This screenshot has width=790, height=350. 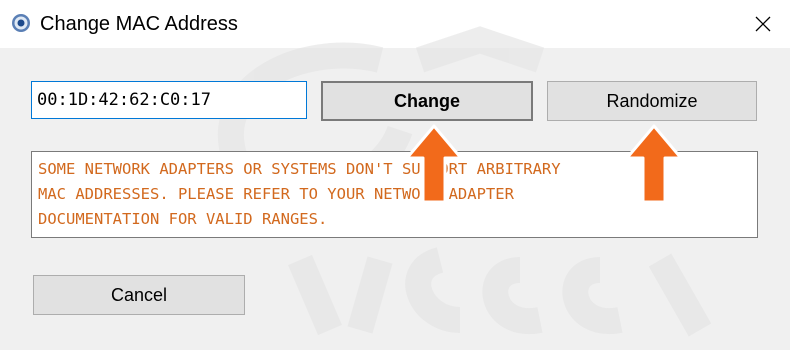 I want to click on change-button: Change, so click(x=427, y=101).